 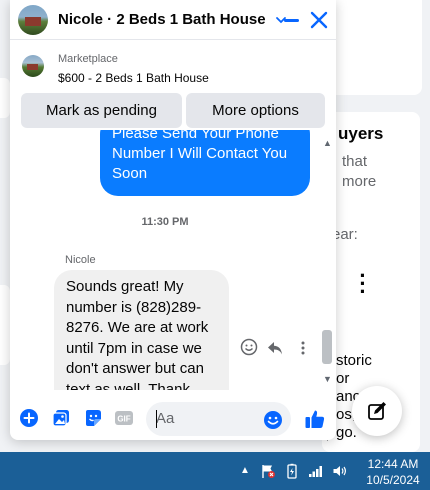 I want to click on scroll-up-icon: ▲, so click(x=327, y=143).